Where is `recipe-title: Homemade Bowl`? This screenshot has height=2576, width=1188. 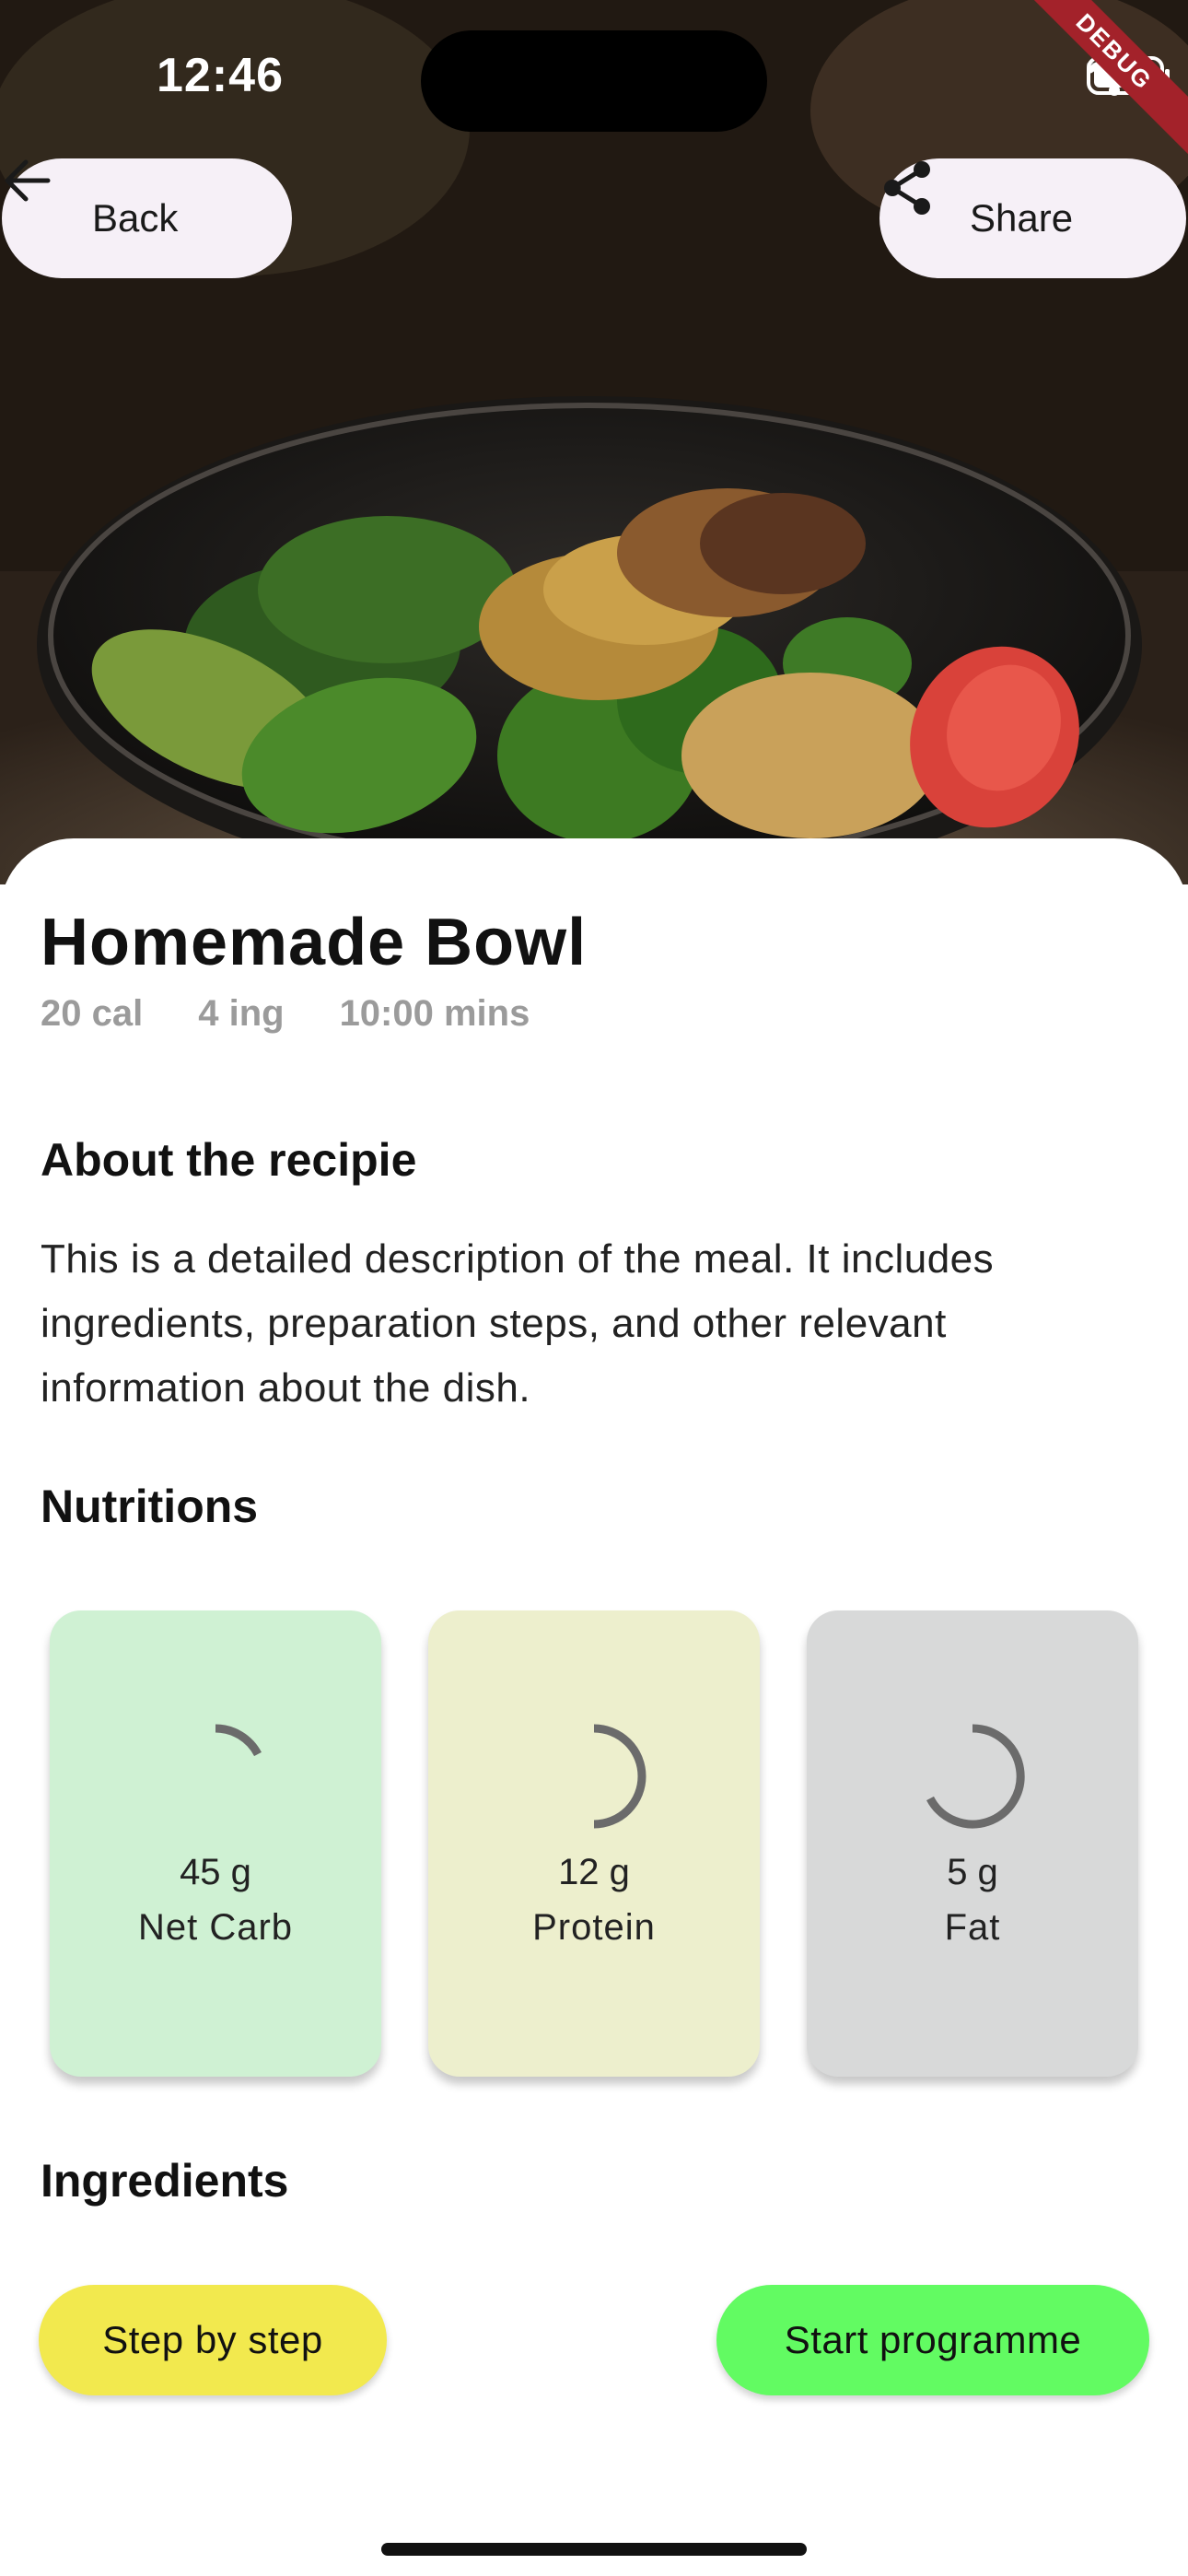
recipe-title: Homemade Bowl is located at coordinates (314, 942).